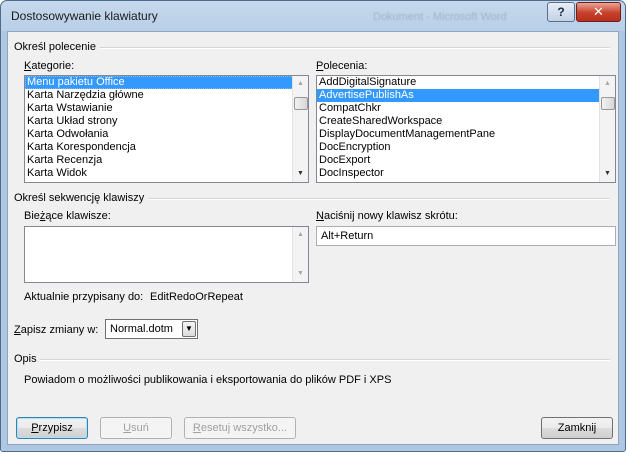 The height and width of the screenshot is (454, 628). I want to click on window-close-button: ✕, so click(598, 12).